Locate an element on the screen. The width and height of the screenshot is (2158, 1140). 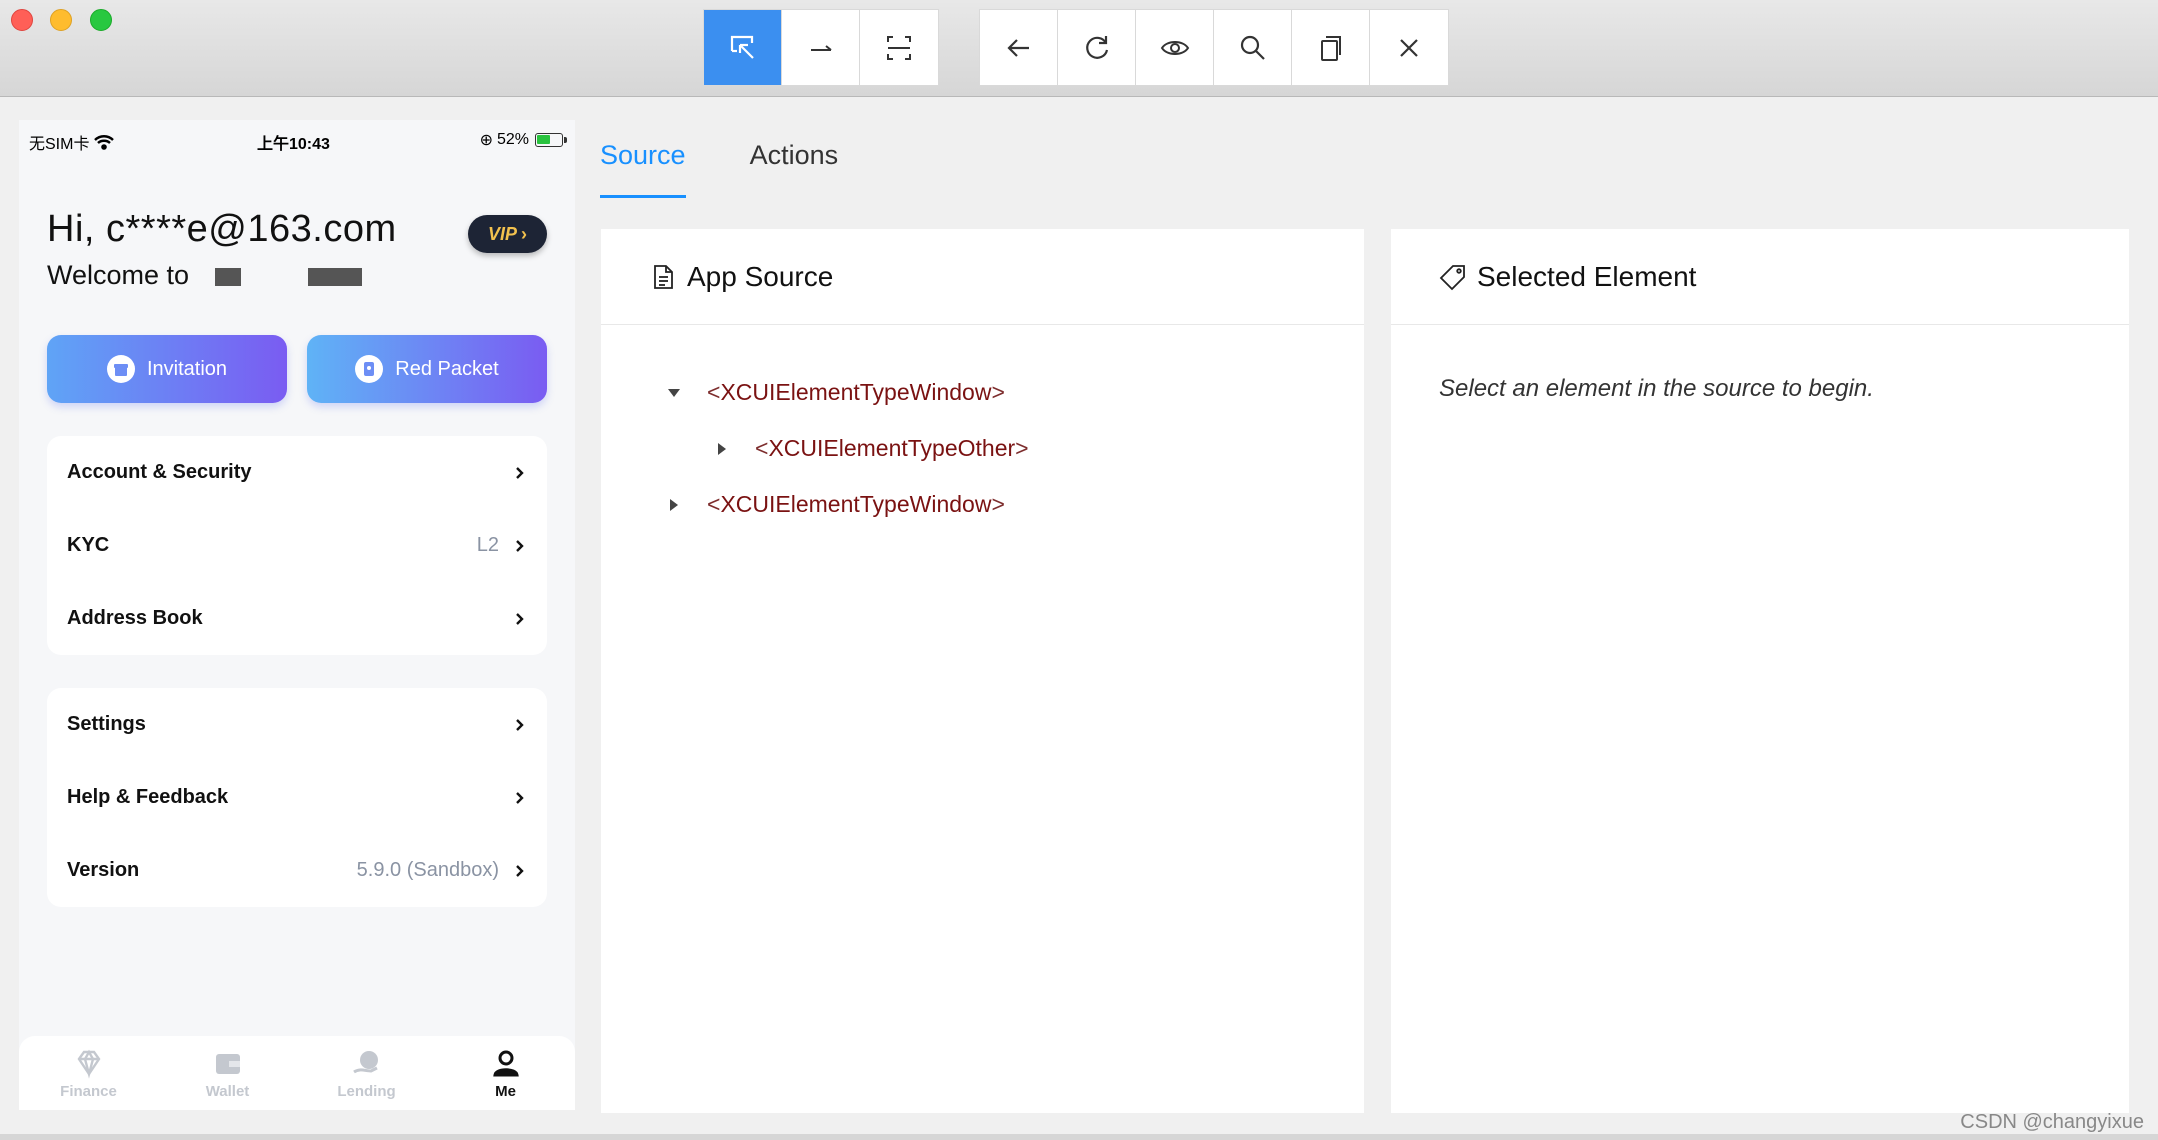
tab-wallet: Wallet is located at coordinates (227, 1073).